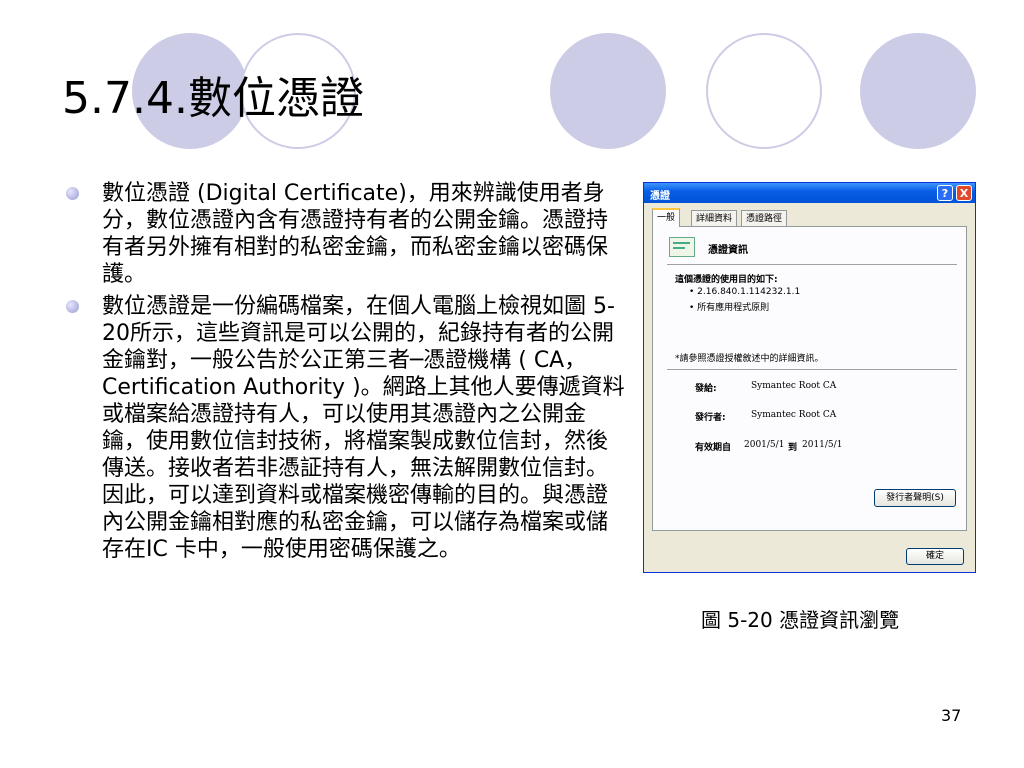  Describe the element at coordinates (729, 308) in the screenshot. I see `purpose-item: • 所有應用程式原則` at that location.